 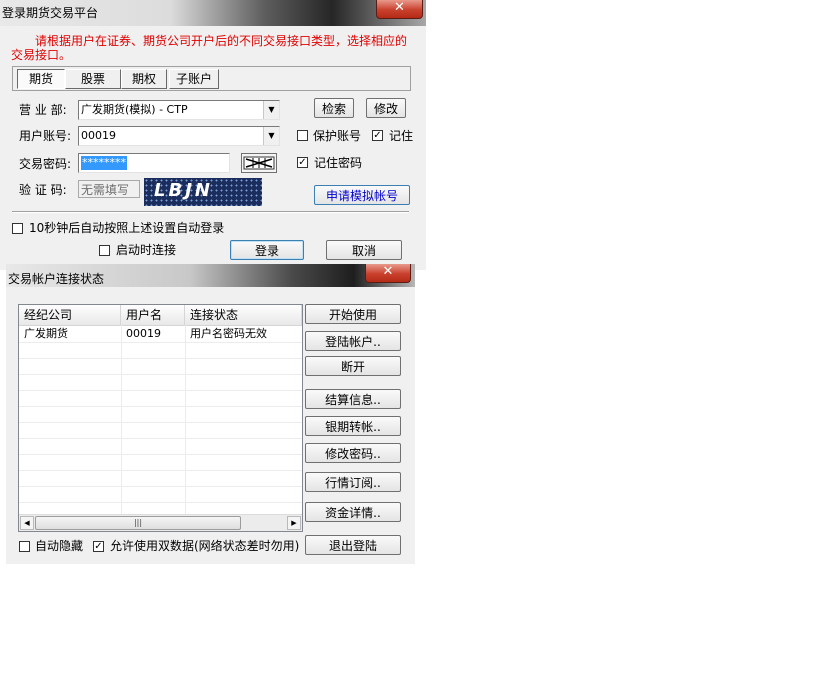 What do you see at coordinates (160, 418) in the screenshot?
I see `connection-table: 经纪公司 用户名 连接状态 广发期货 00019 用户名密码无效 ◀ ||| ▶` at bounding box center [160, 418].